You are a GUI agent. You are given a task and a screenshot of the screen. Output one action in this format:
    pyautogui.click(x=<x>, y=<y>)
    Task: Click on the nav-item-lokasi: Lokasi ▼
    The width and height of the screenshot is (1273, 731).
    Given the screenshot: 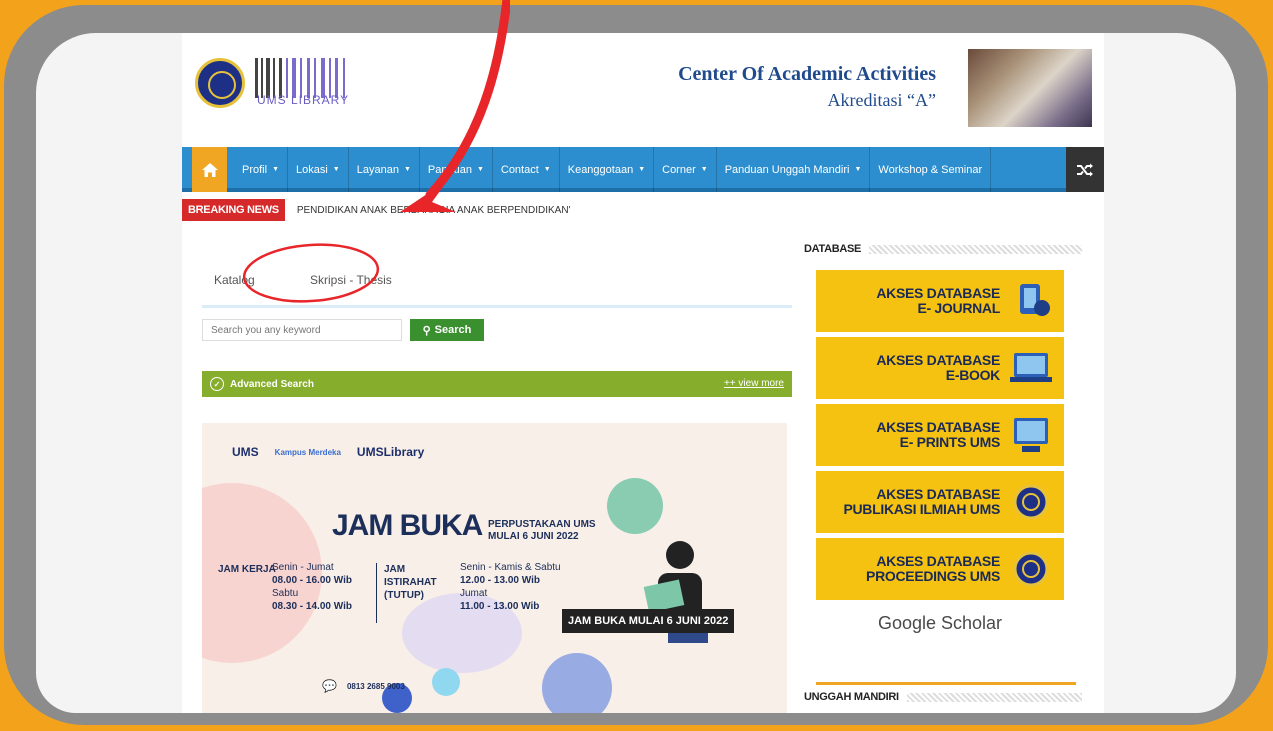 What is the action you would take?
    pyautogui.click(x=318, y=169)
    